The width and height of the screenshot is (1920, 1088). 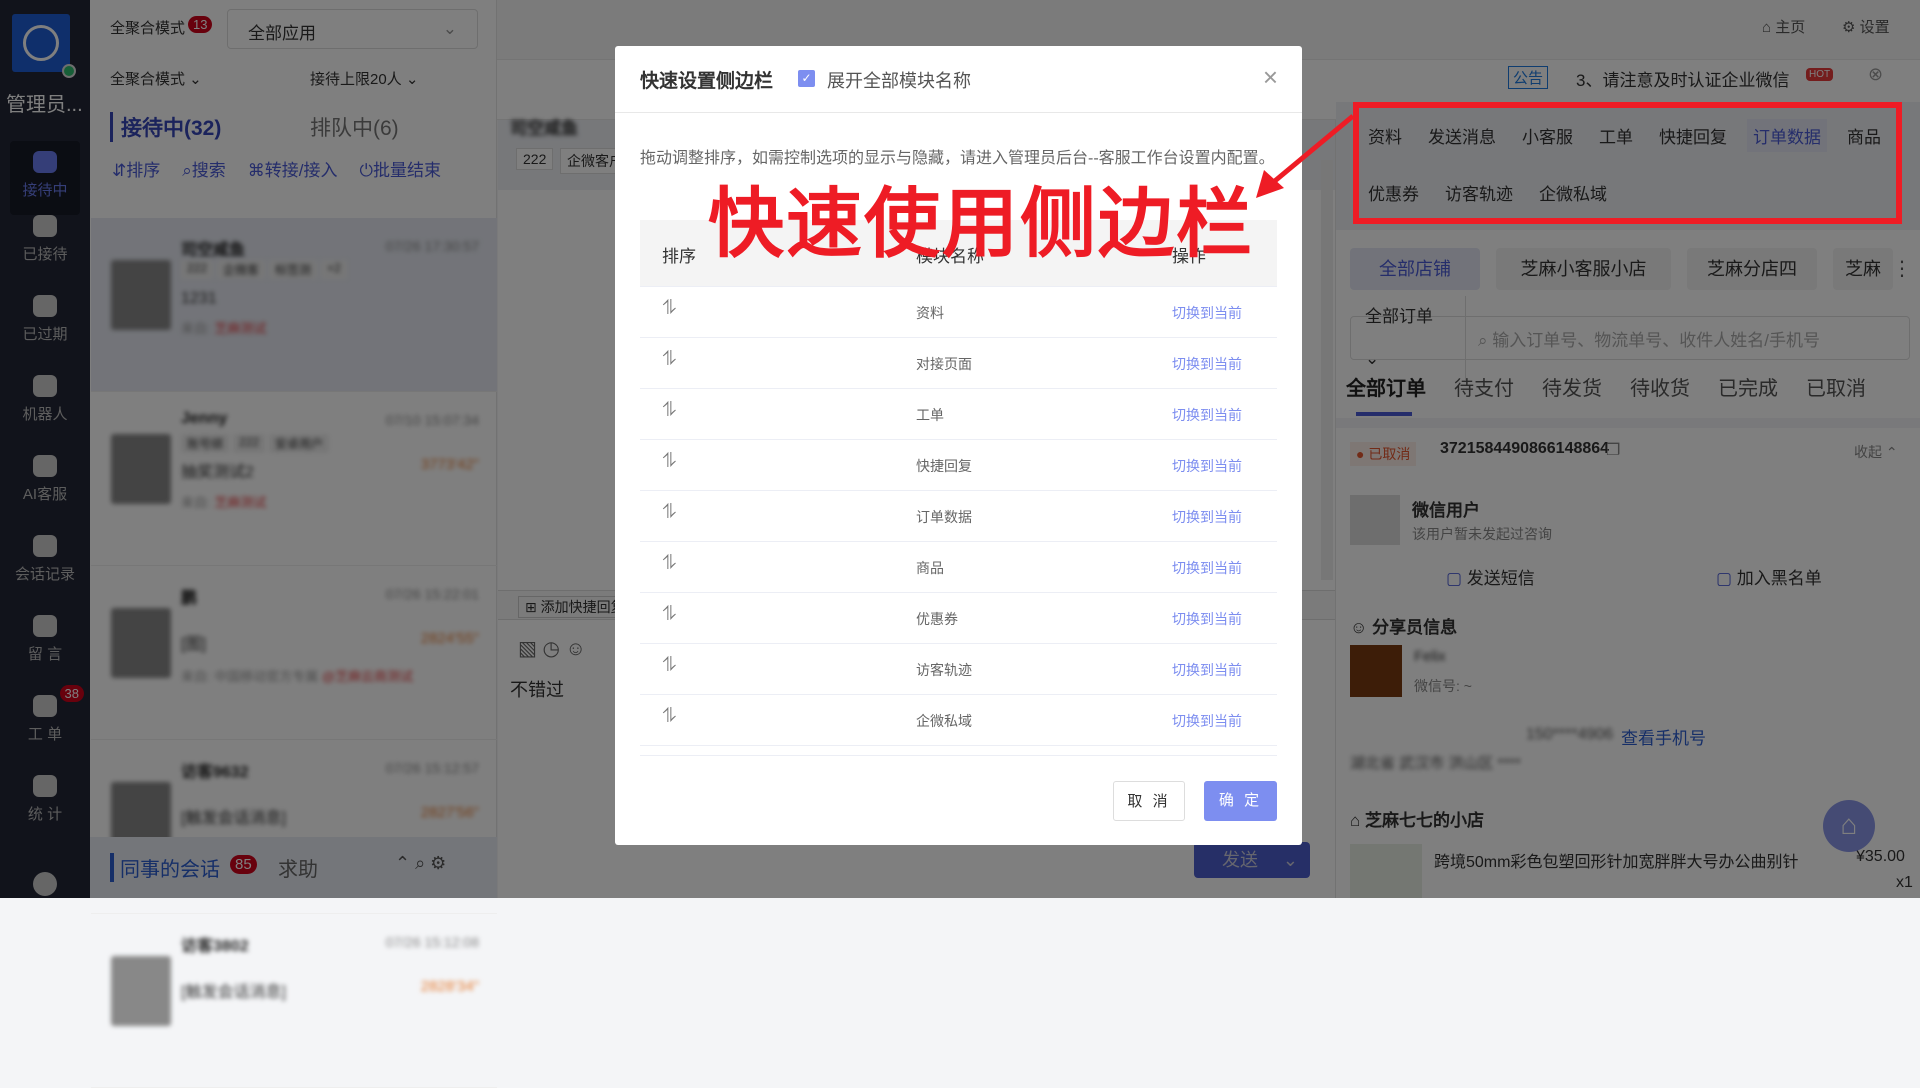 What do you see at coordinates (958, 414) in the screenshot?
I see `module-row: ⥮ 工单 切换到当前` at bounding box center [958, 414].